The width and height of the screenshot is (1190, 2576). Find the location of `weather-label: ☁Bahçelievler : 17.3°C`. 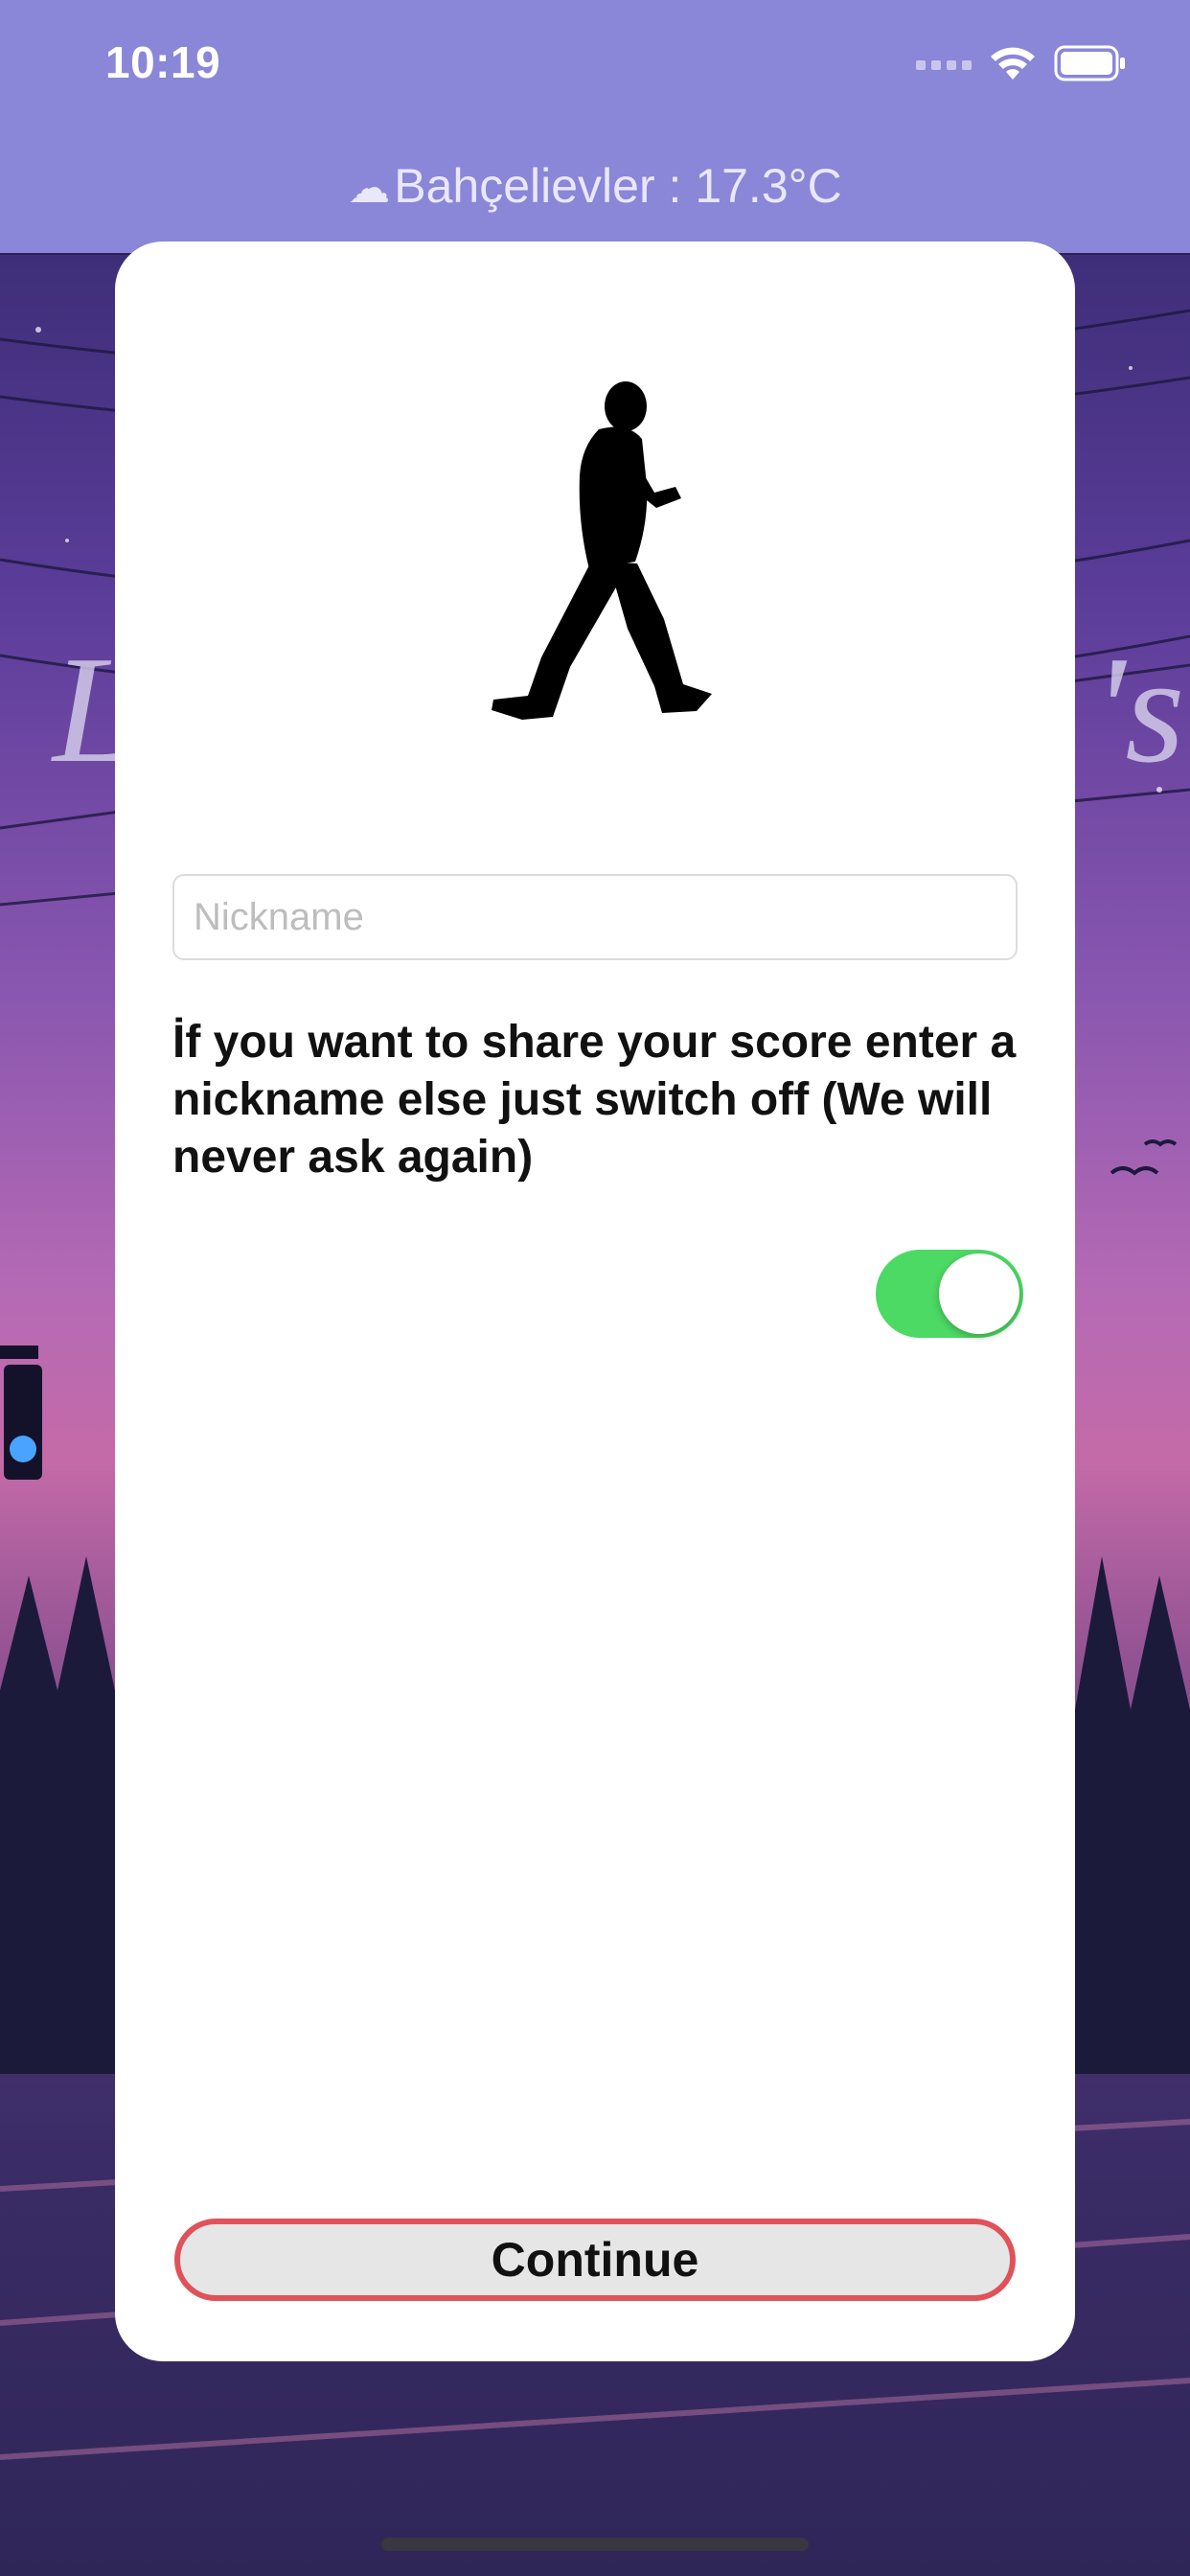

weather-label: ☁Bahçelievler : 17.3°C is located at coordinates (595, 186).